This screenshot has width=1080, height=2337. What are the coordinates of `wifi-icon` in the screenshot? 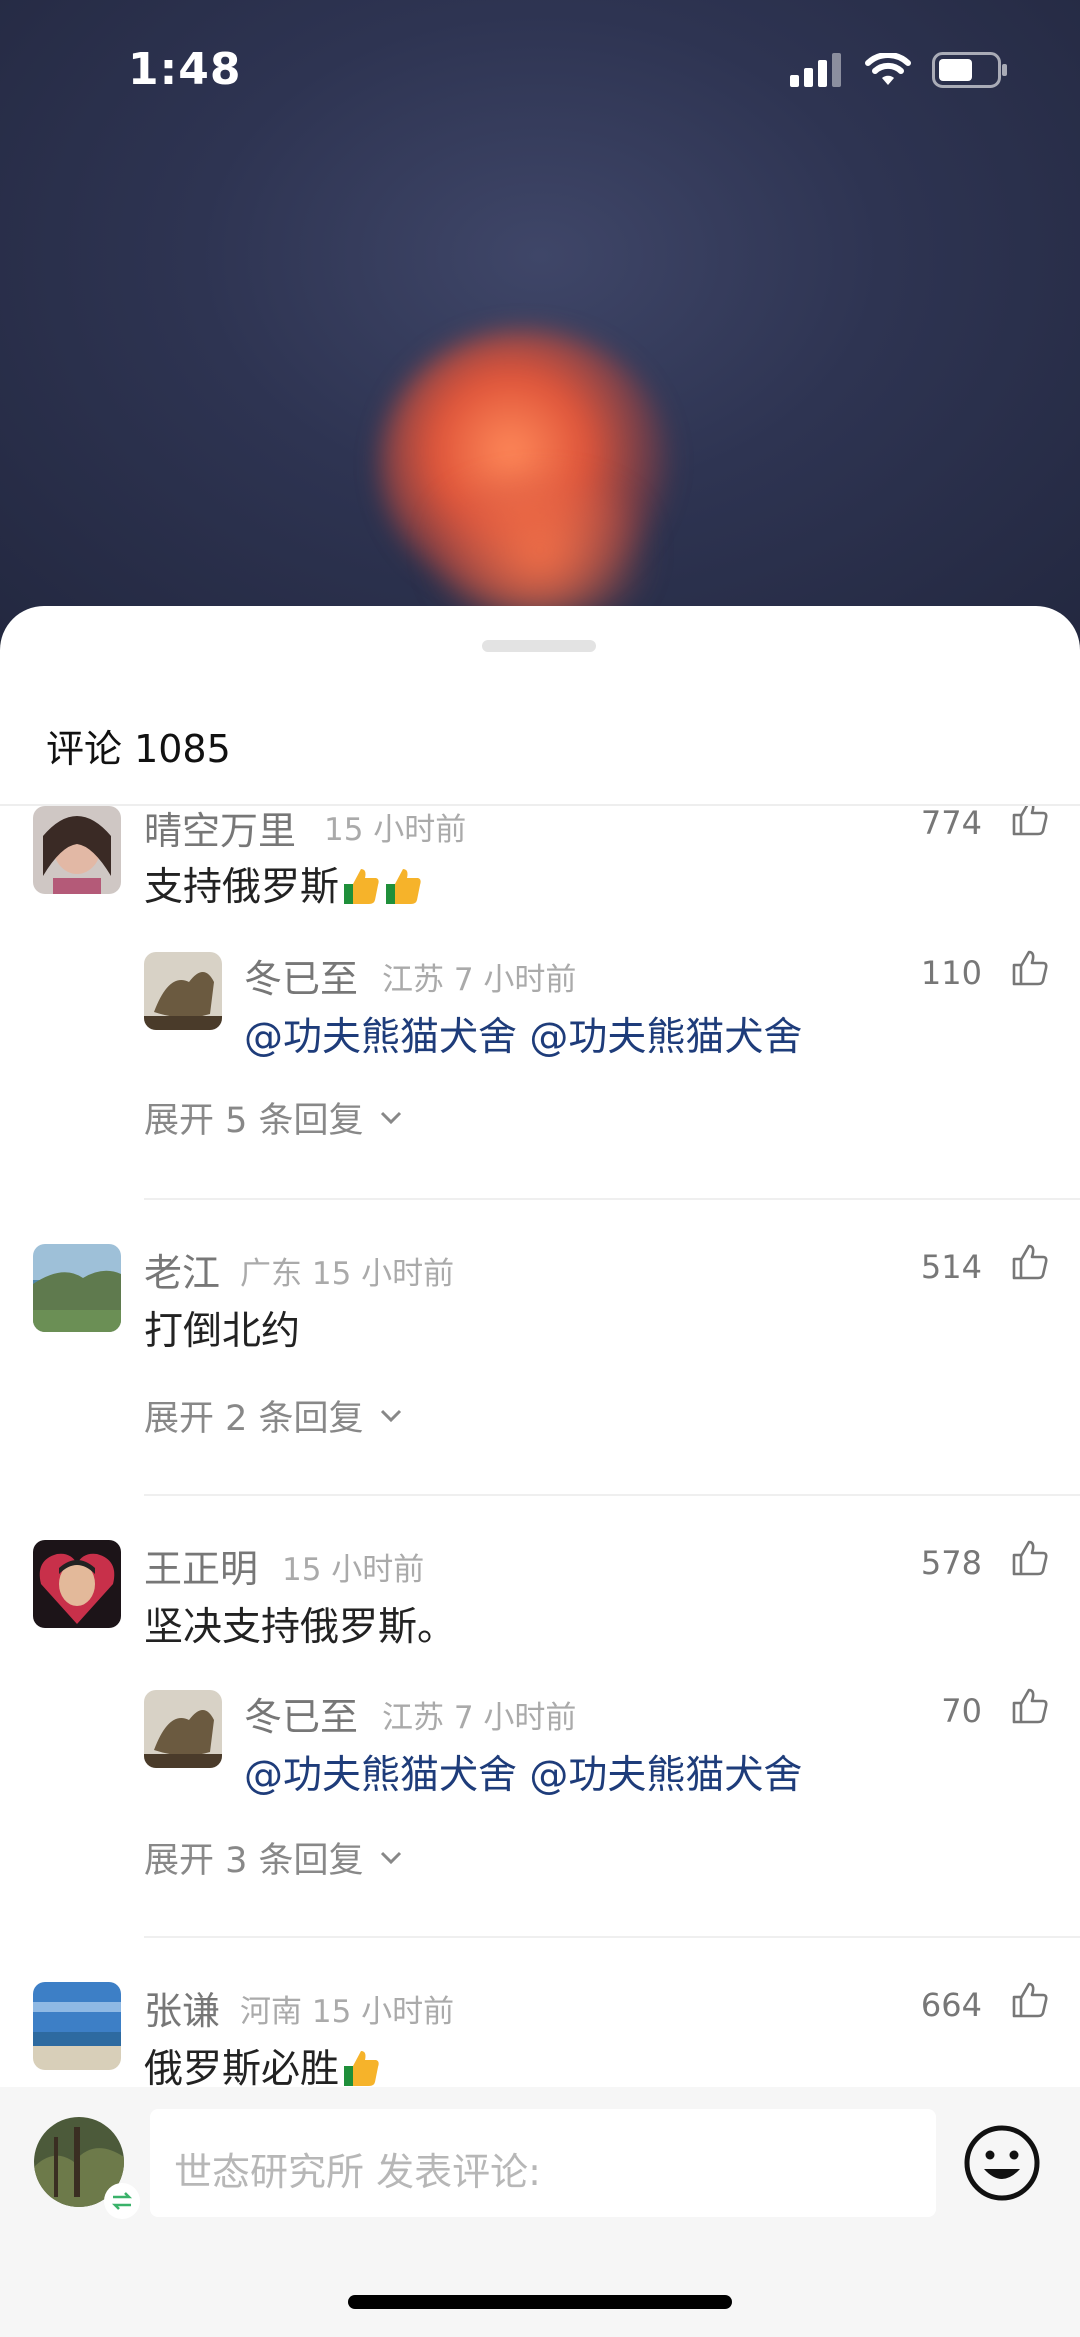 It's located at (888, 69).